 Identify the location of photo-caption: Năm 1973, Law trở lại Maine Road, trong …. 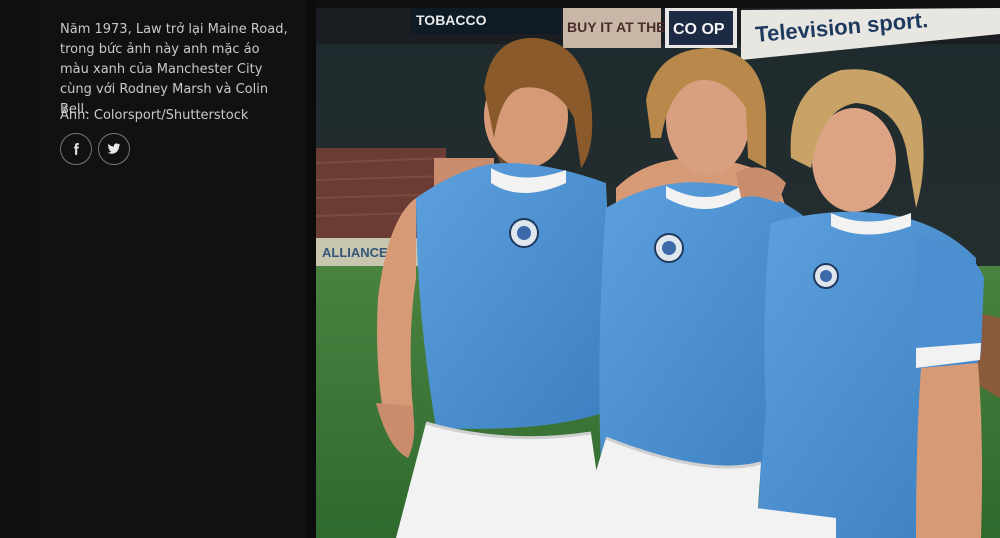
(174, 69).